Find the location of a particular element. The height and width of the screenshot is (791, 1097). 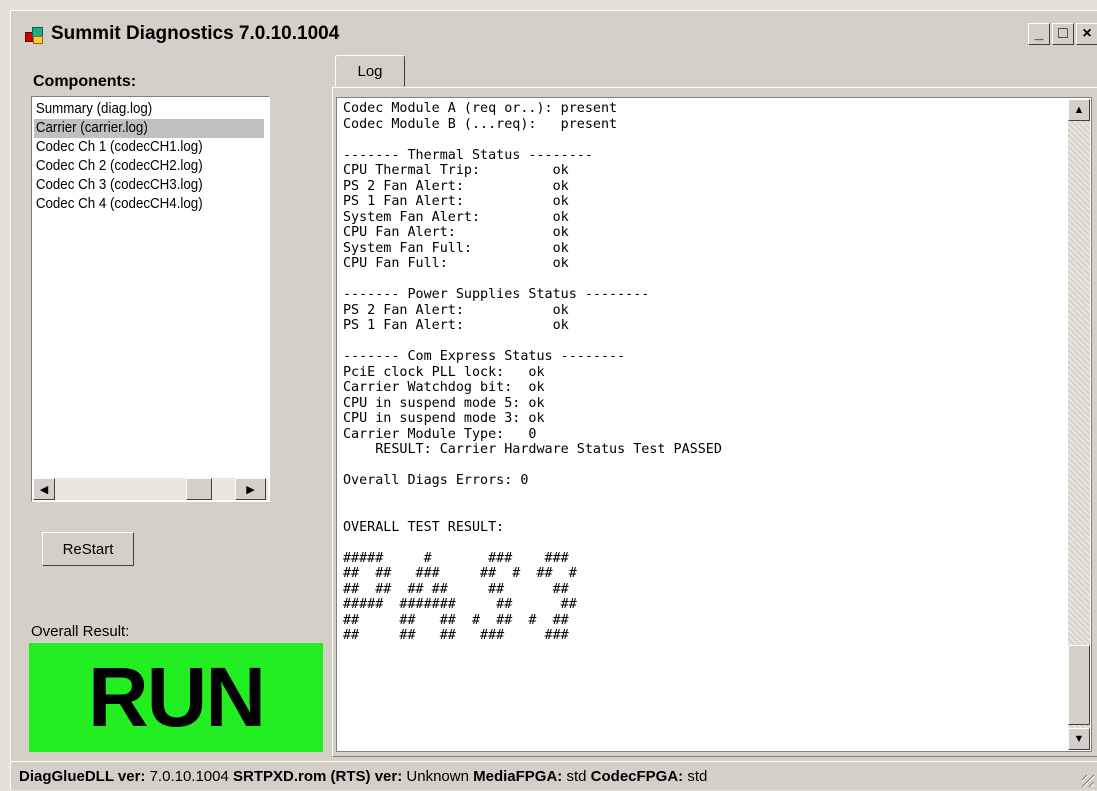

minimize-button: _ is located at coordinates (1039, 34).